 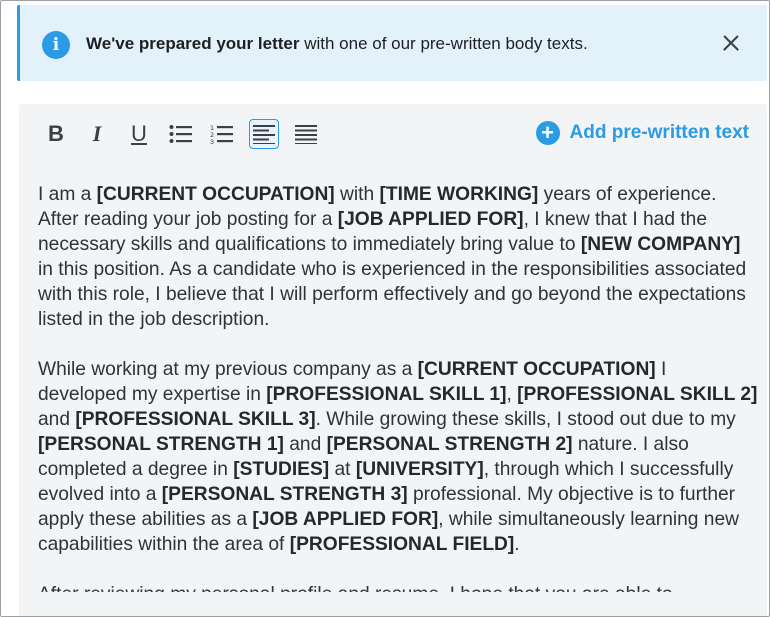 I want to click on placeholder-token: [PERSONAL STRENGTH 3], so click(x=284, y=494).